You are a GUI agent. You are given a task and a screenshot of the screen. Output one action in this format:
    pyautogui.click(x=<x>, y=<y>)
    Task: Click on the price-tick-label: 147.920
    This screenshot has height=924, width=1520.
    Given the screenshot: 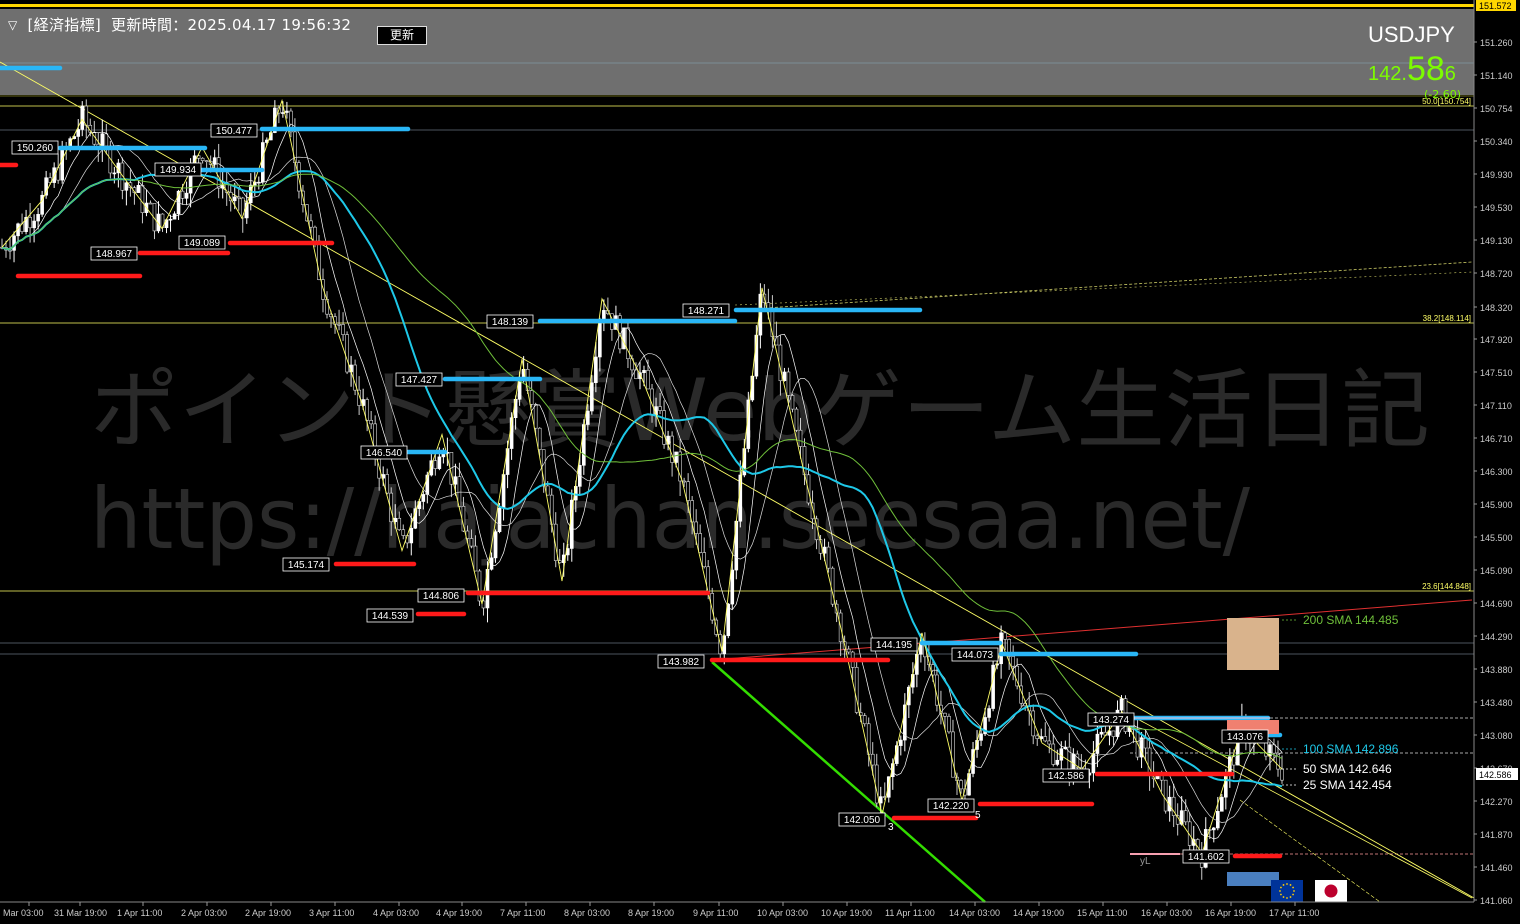 What is the action you would take?
    pyautogui.click(x=1496, y=340)
    